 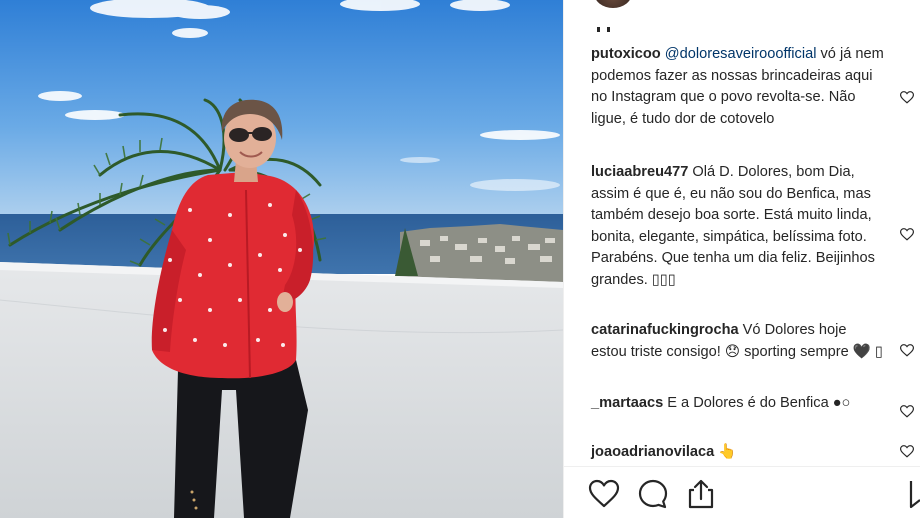 I want to click on comment-text: 👆, so click(x=725, y=452).